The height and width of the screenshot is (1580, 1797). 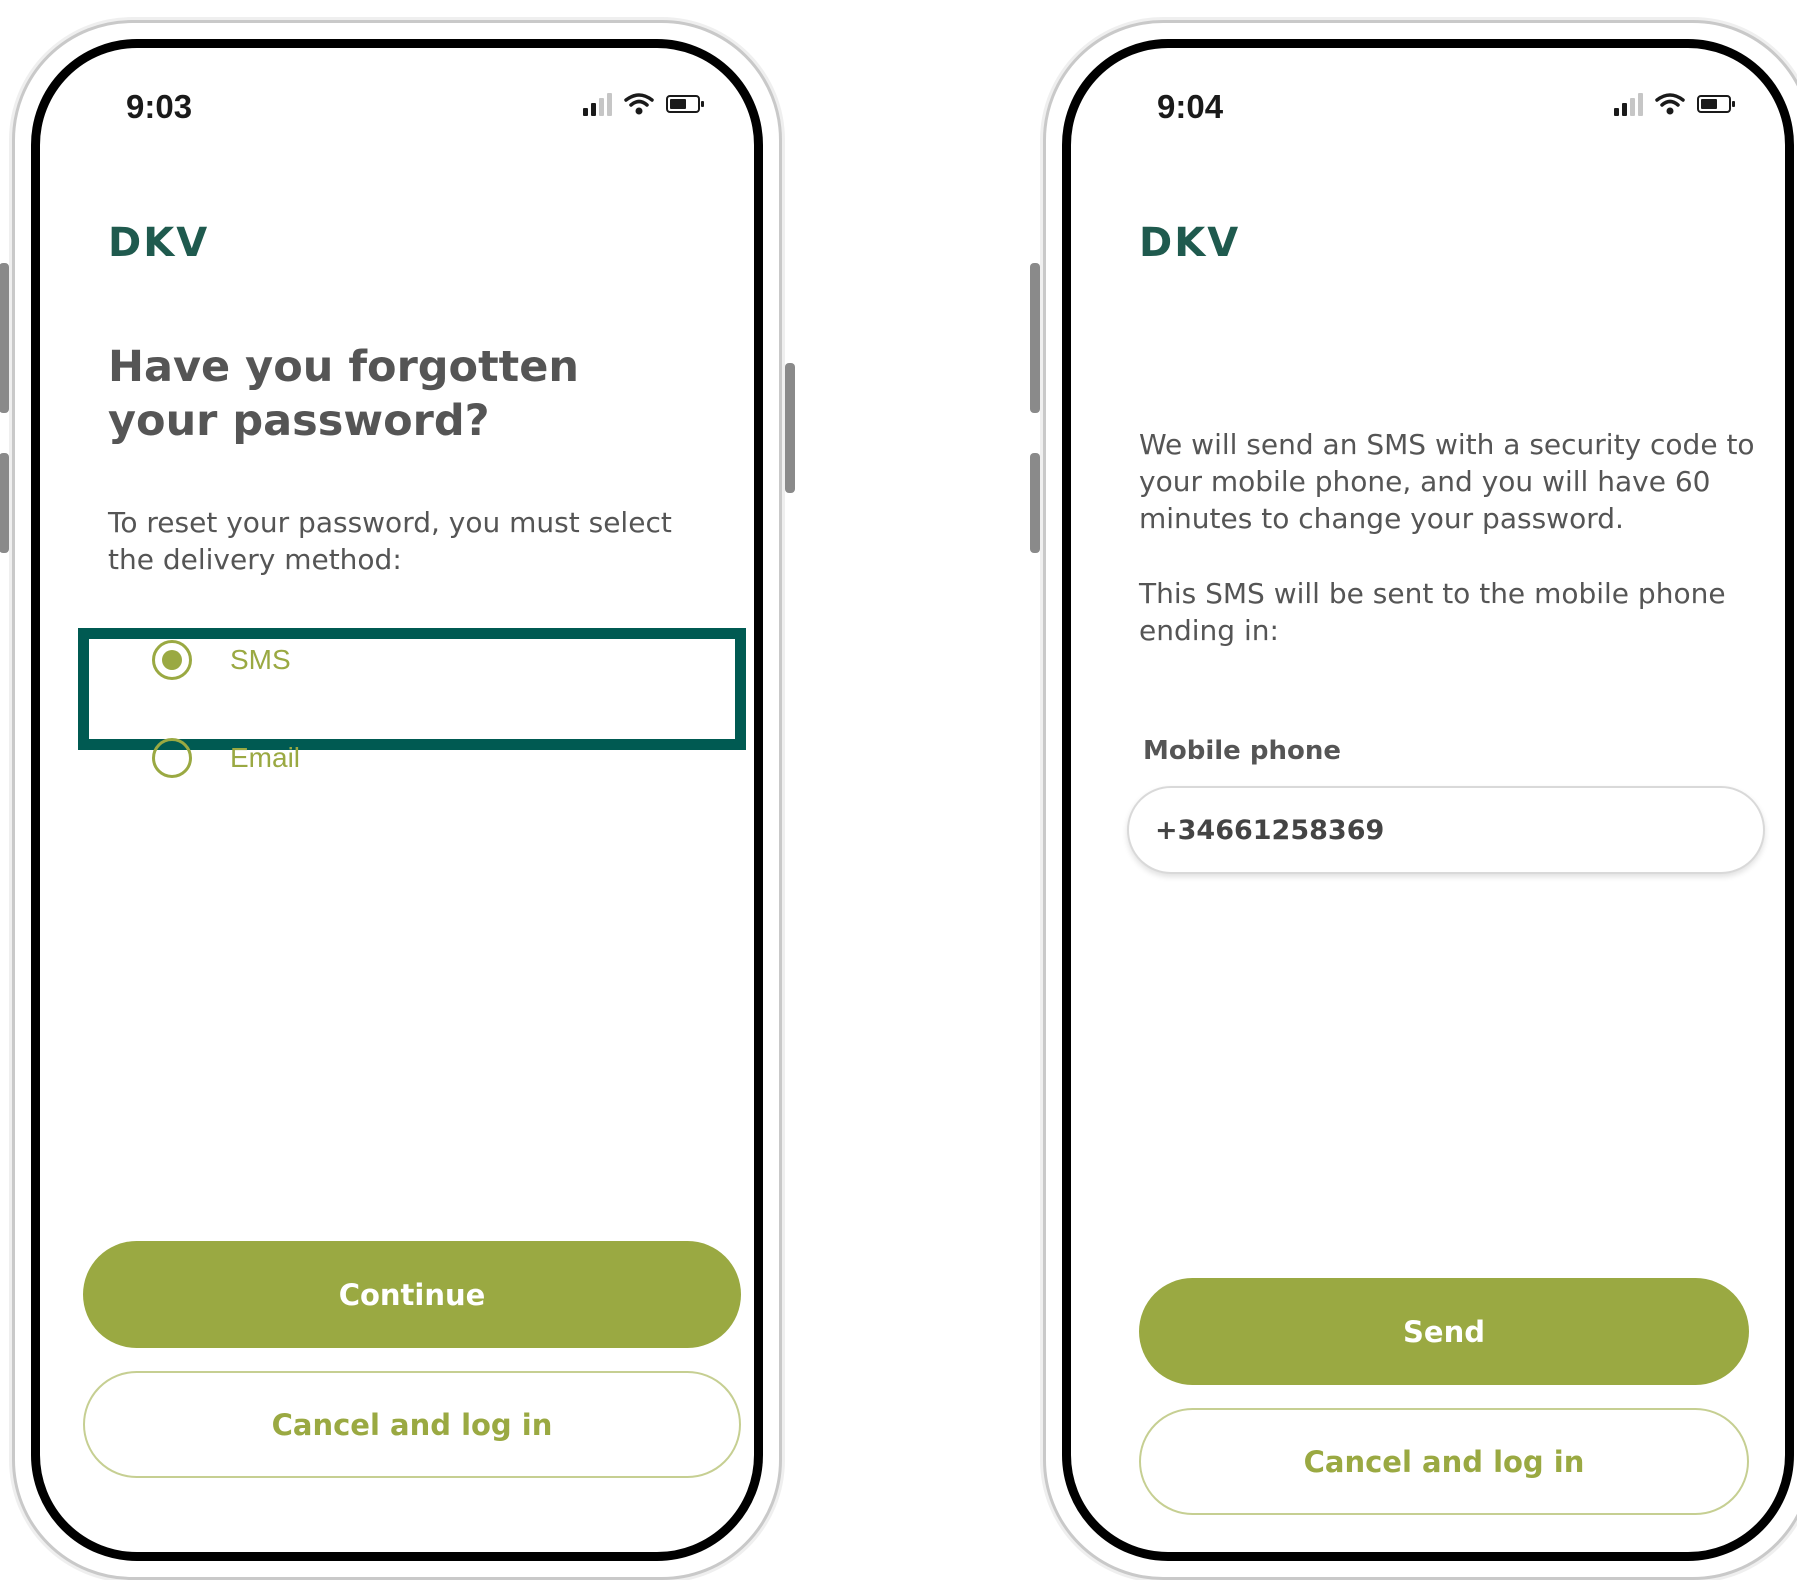 I want to click on mobile-phone-label: Mobile phone, so click(x=1242, y=751).